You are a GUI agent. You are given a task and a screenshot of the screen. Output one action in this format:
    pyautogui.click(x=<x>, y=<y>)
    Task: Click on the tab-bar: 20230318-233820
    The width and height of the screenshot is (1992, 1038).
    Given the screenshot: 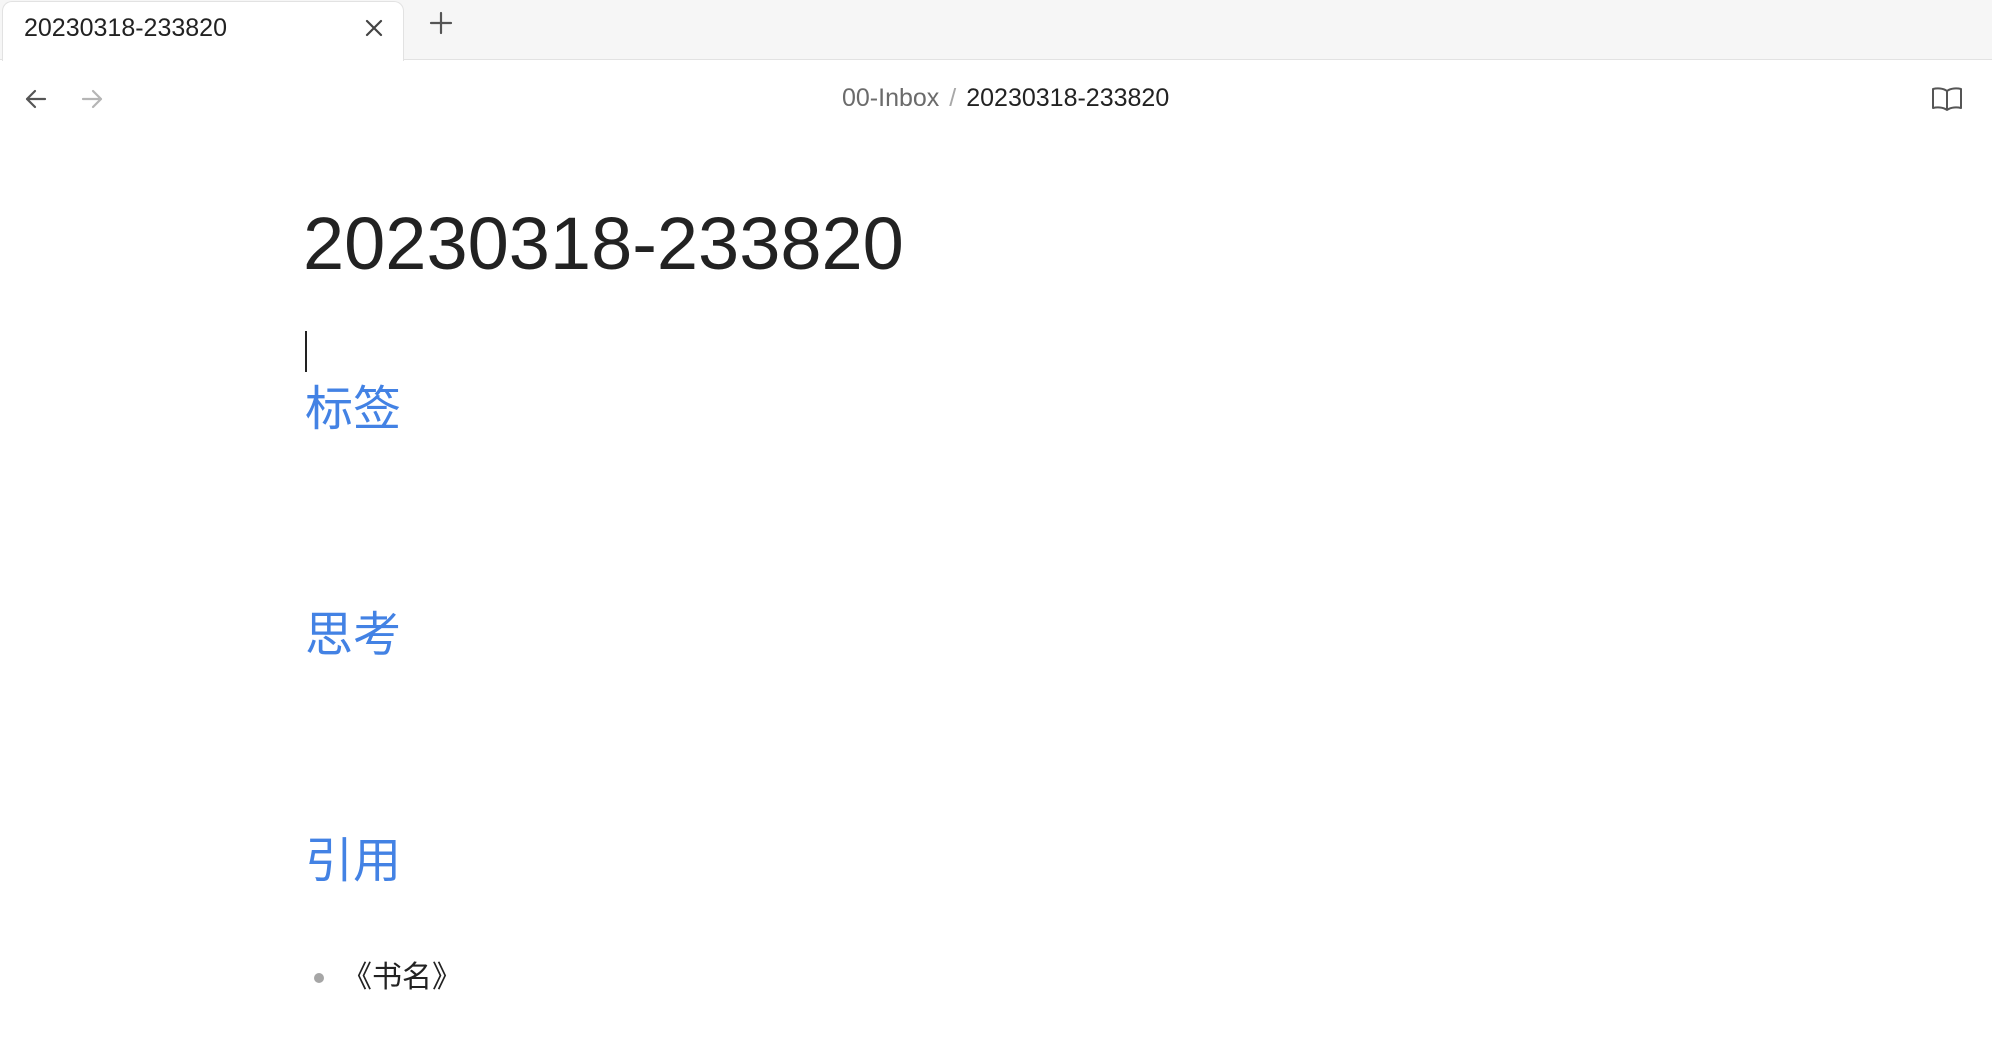 What is the action you would take?
    pyautogui.click(x=996, y=30)
    